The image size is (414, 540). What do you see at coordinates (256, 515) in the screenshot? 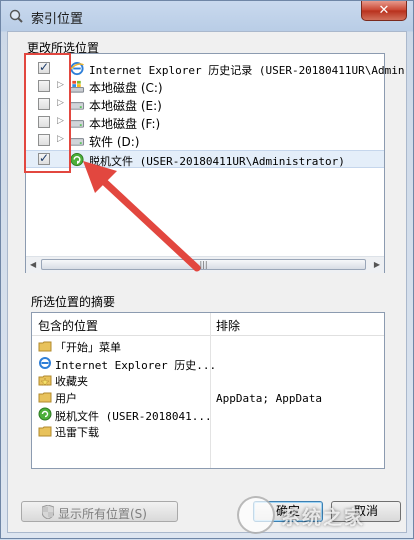
I see `watermark-logo-icon` at bounding box center [256, 515].